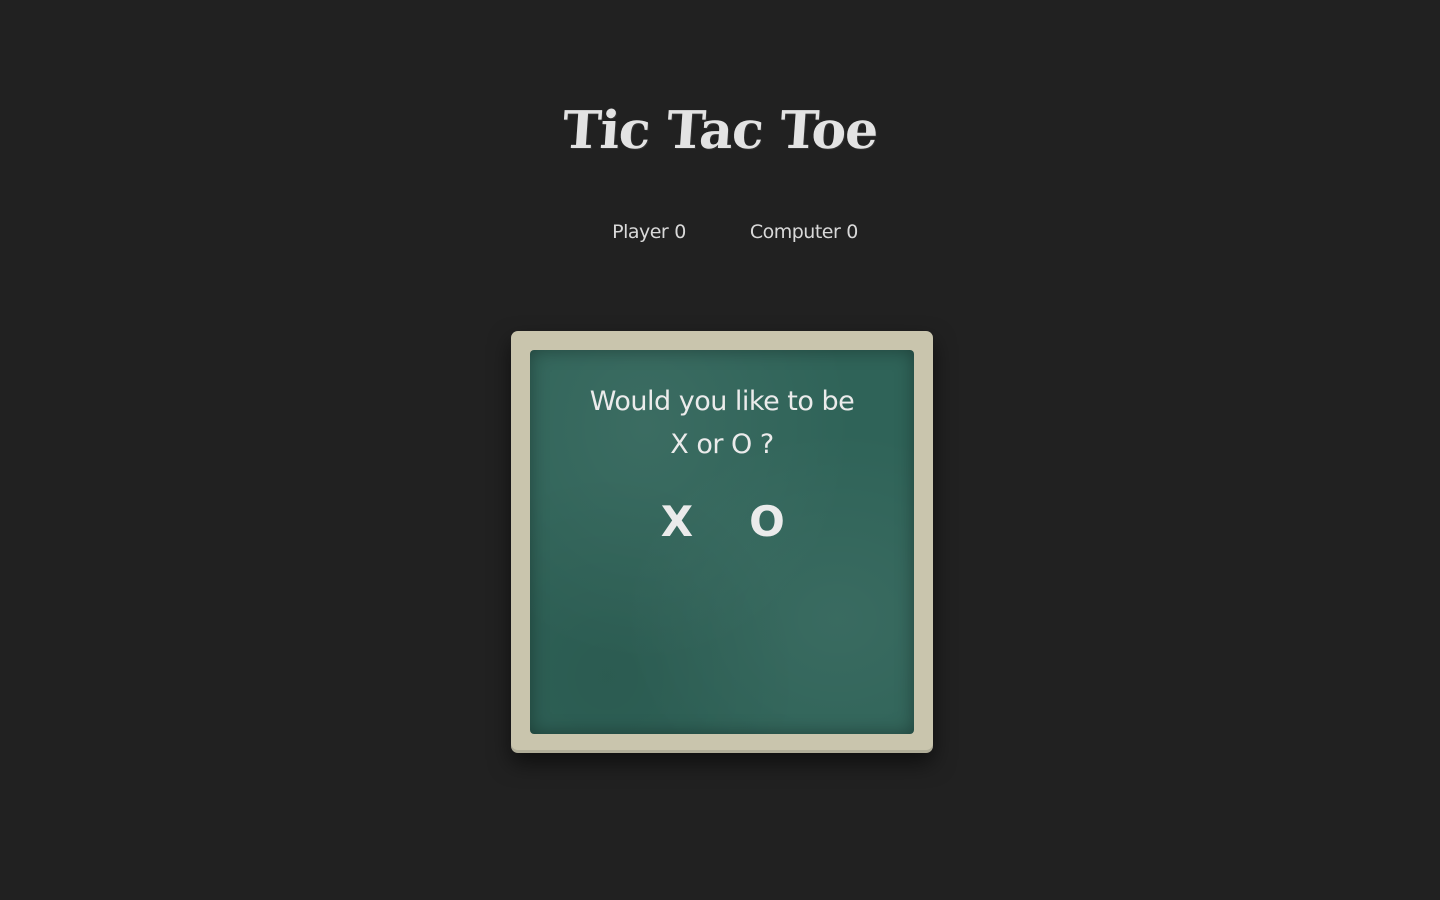 The width and height of the screenshot is (1440, 900). What do you see at coordinates (722, 423) in the screenshot?
I see `symbol-question: Would you like to be X or O ?` at bounding box center [722, 423].